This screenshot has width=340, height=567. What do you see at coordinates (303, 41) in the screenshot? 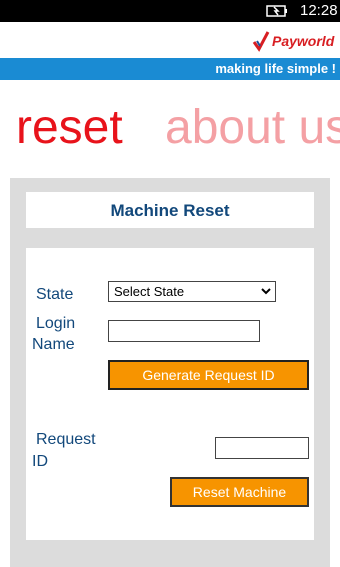
I see `brand-name: Payworld` at bounding box center [303, 41].